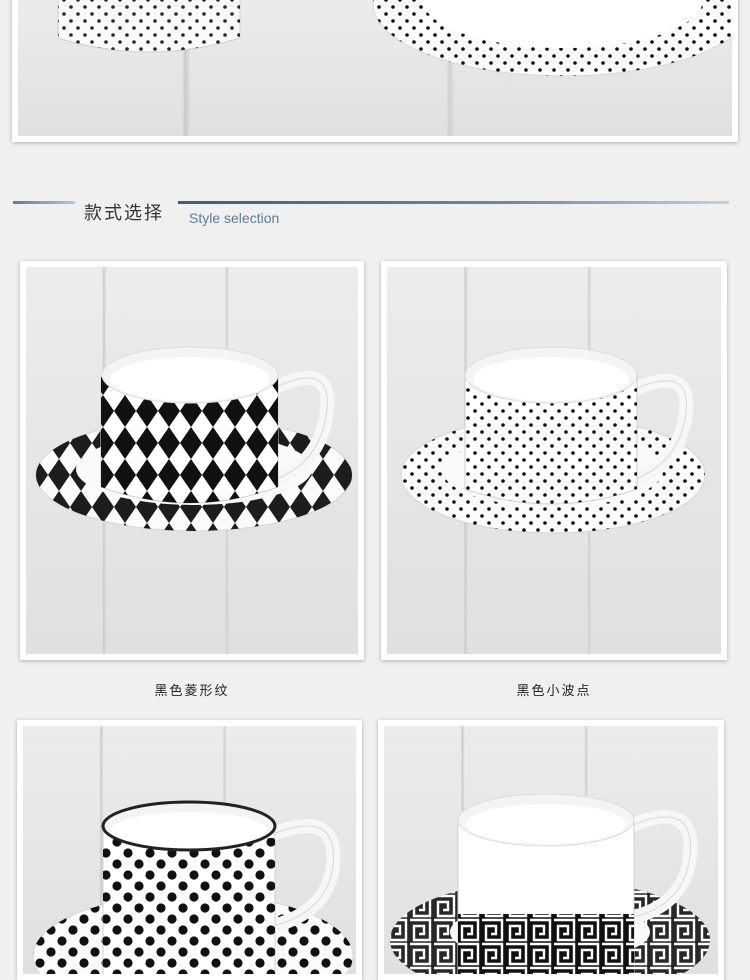 The height and width of the screenshot is (980, 750). Describe the element at coordinates (375, 68) in the screenshot. I see `product-photo-top` at that location.